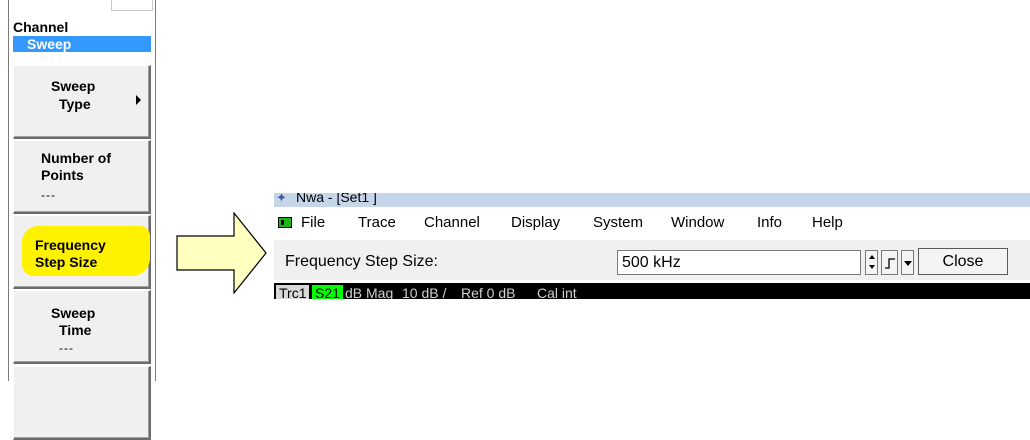 The image size is (1030, 440). I want to click on softkey-sweep-time: Sweep Time ---, so click(82, 327).